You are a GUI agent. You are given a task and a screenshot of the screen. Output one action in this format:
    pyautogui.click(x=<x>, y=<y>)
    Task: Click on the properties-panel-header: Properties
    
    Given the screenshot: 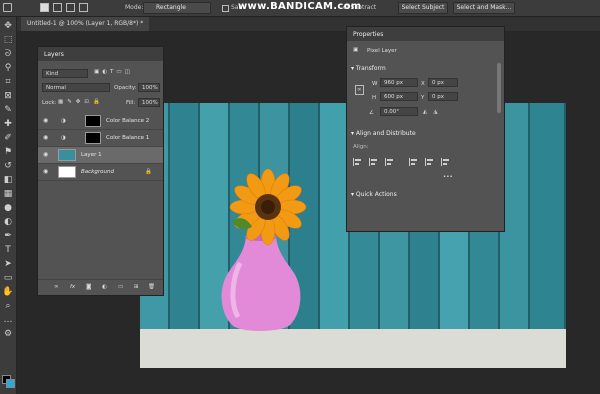 What is the action you would take?
    pyautogui.click(x=425, y=34)
    